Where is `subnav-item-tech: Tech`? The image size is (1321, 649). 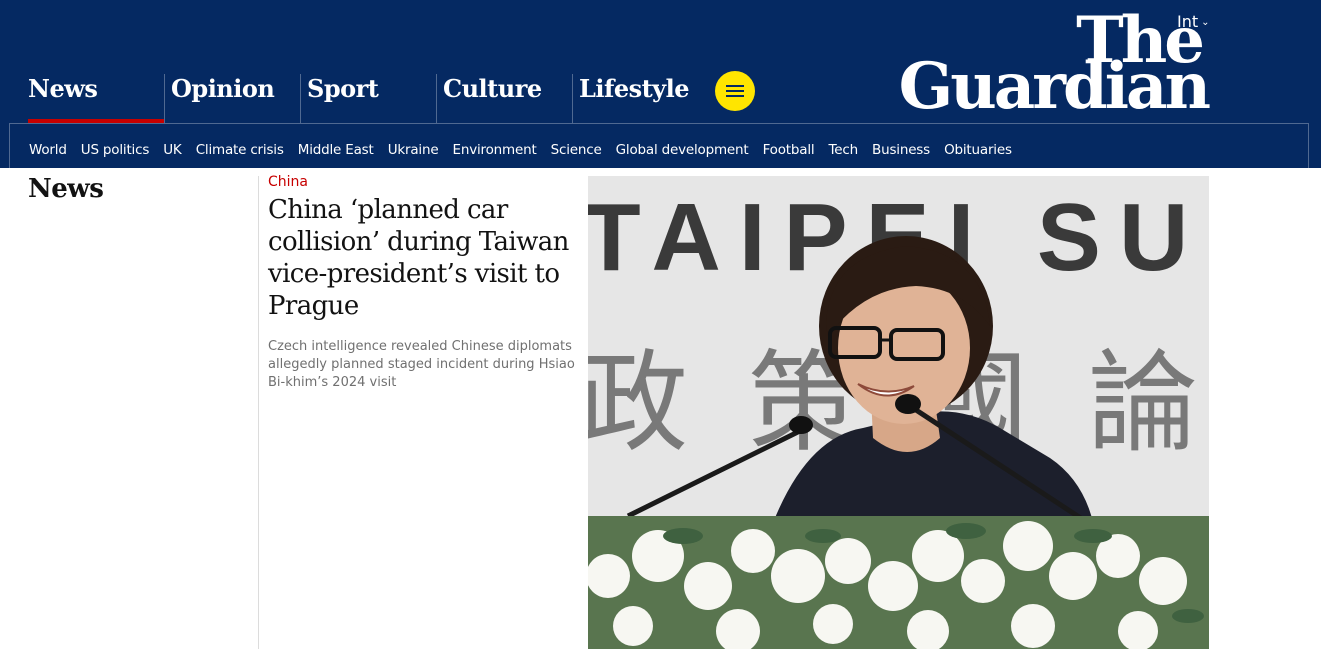
subnav-item-tech: Tech is located at coordinates (844, 150).